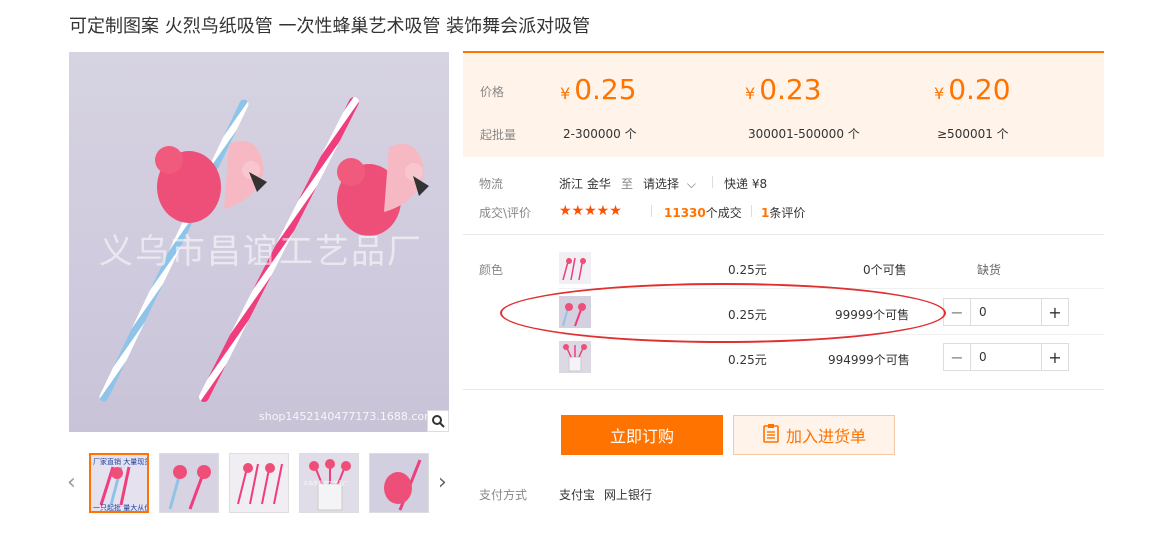 The width and height of the screenshot is (1176, 550). What do you see at coordinates (590, 211) in the screenshot?
I see `rating-stars: ★★★★★` at bounding box center [590, 211].